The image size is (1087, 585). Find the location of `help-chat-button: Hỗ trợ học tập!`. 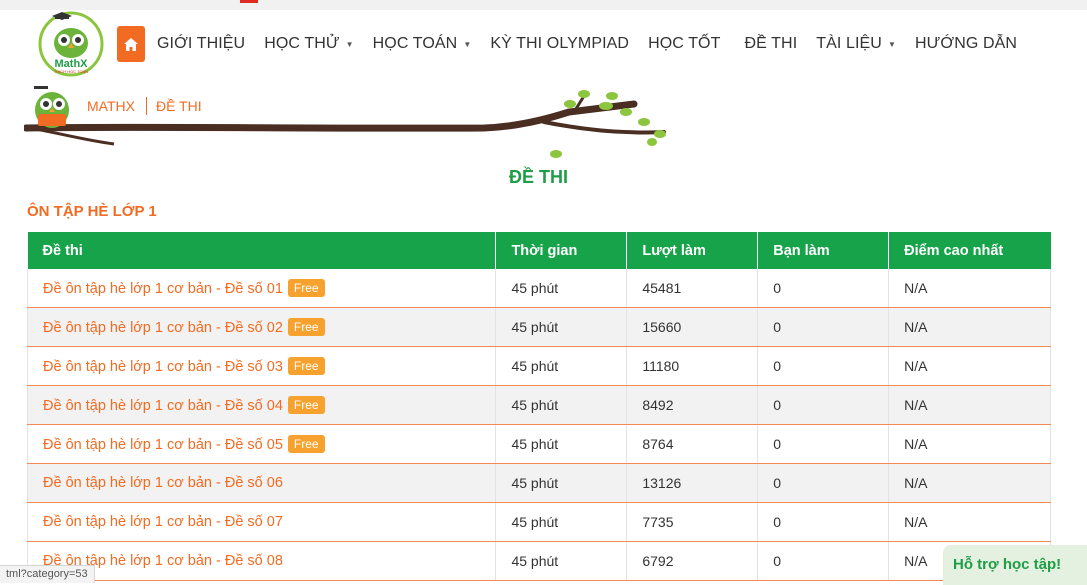

help-chat-button: Hỗ trợ học tập! is located at coordinates (1015, 565).